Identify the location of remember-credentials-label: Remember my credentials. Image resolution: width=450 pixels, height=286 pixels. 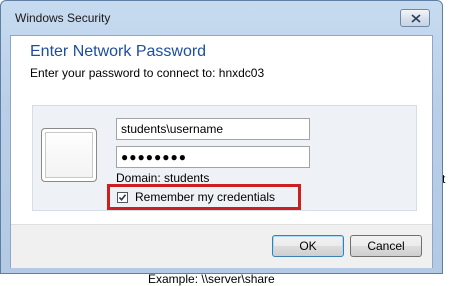
(205, 197).